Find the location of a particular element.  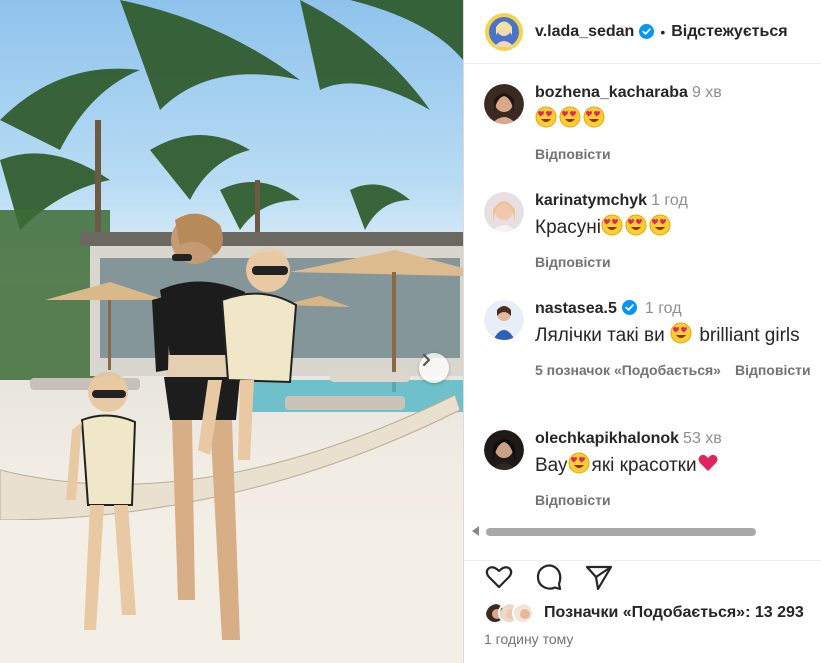

comment-actions: 5 позначок «Подобається» Відповісти is located at coordinates (678, 370).